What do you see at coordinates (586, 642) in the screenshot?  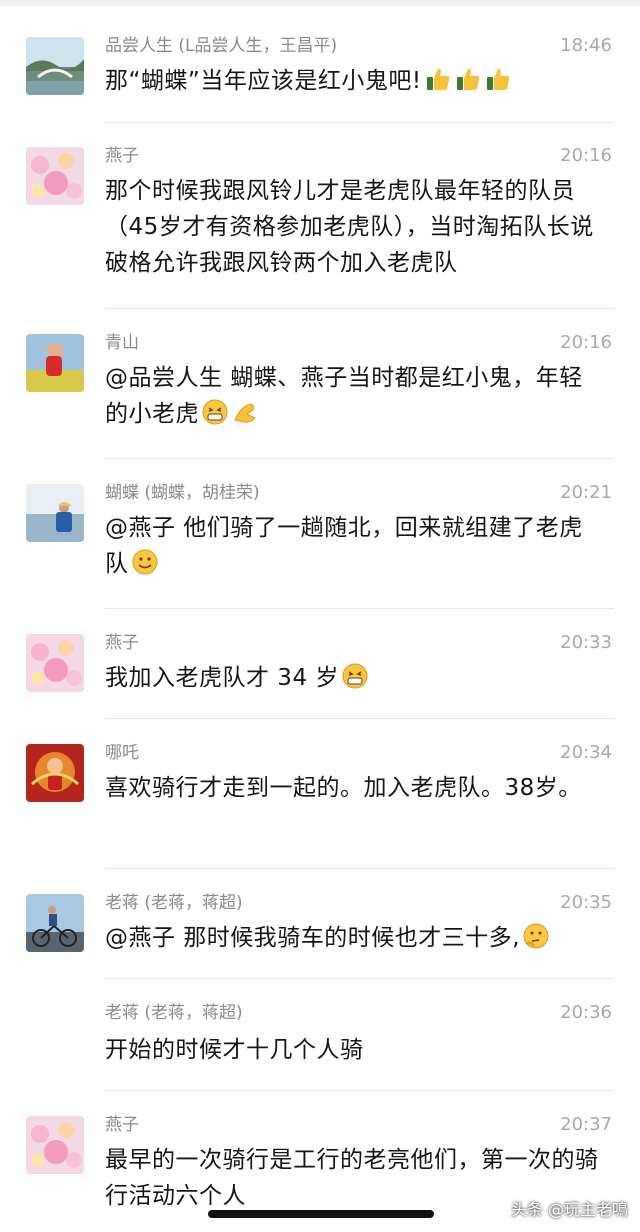 I see `message-time: 20:33` at bounding box center [586, 642].